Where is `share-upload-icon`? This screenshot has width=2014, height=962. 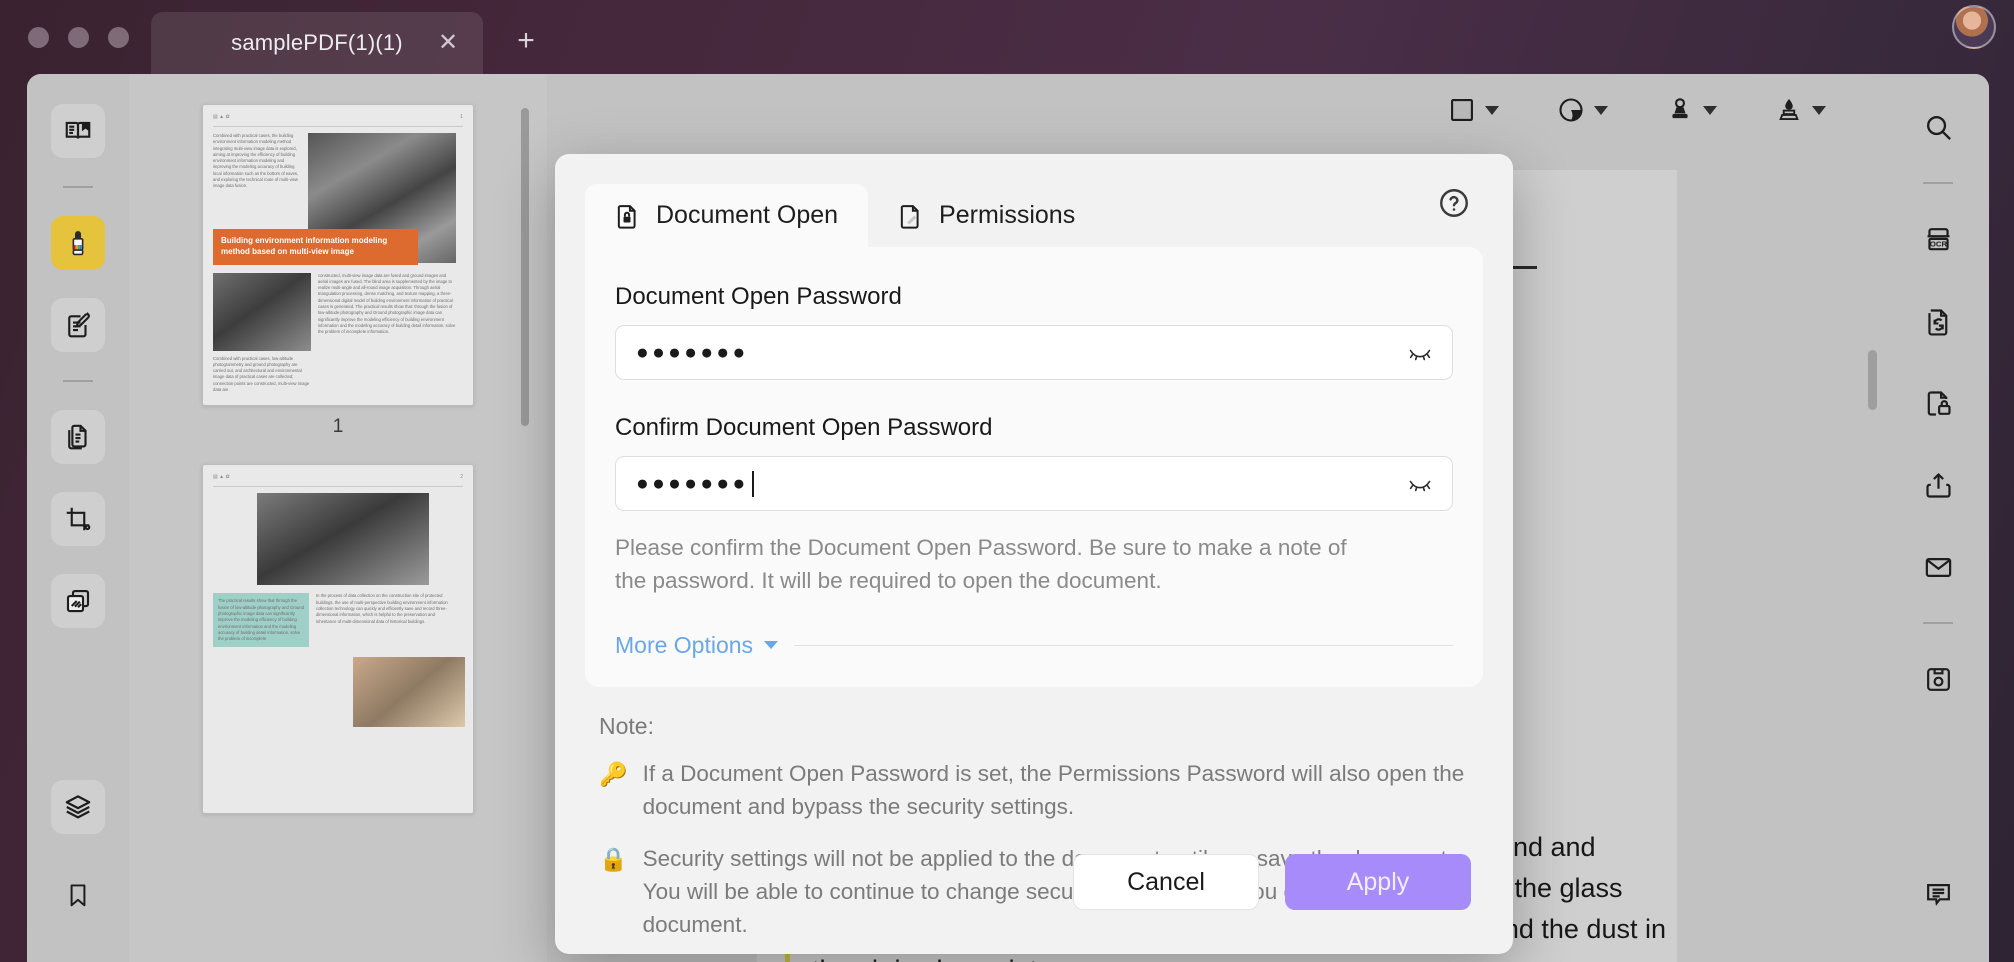
share-upload-icon is located at coordinates (1938, 485).